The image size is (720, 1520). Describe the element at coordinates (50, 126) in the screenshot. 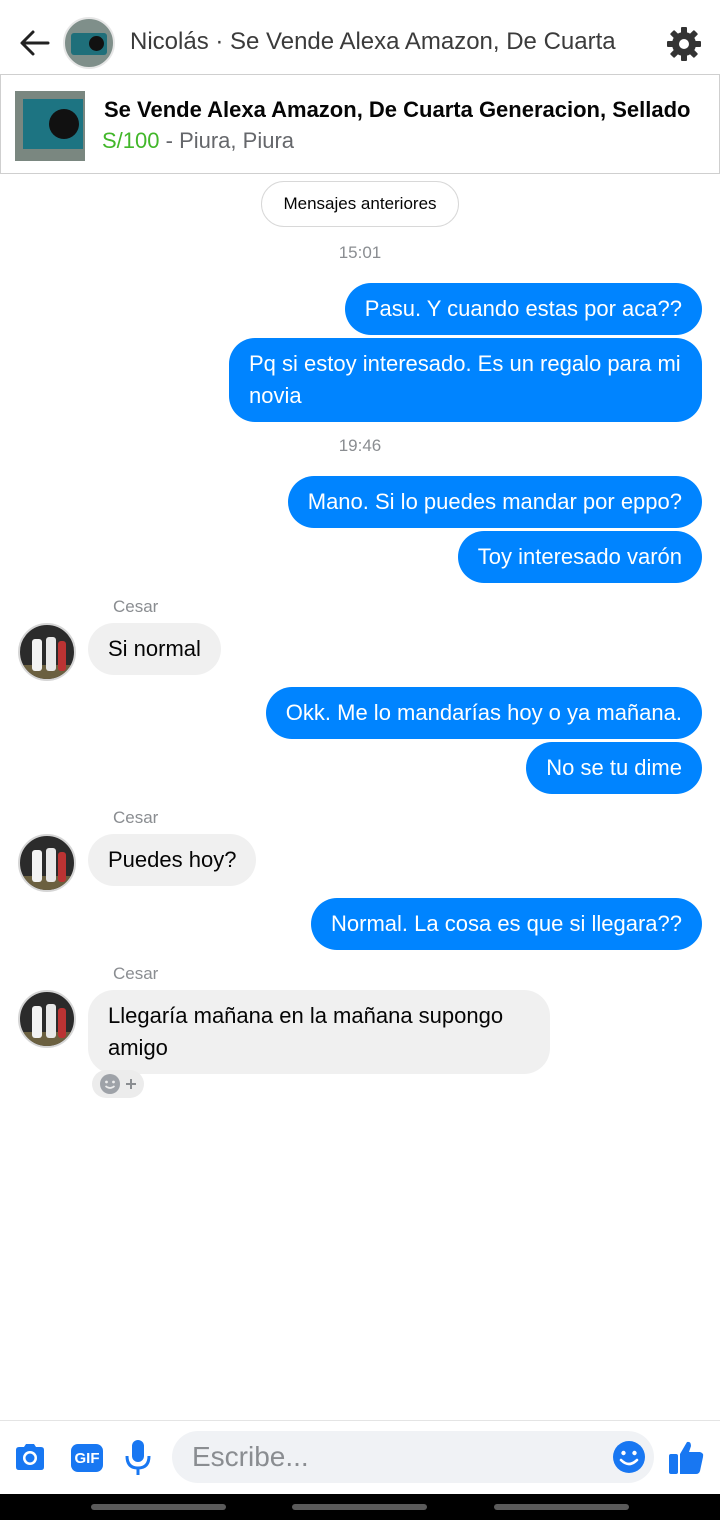

I see `listing-thumbnail` at that location.